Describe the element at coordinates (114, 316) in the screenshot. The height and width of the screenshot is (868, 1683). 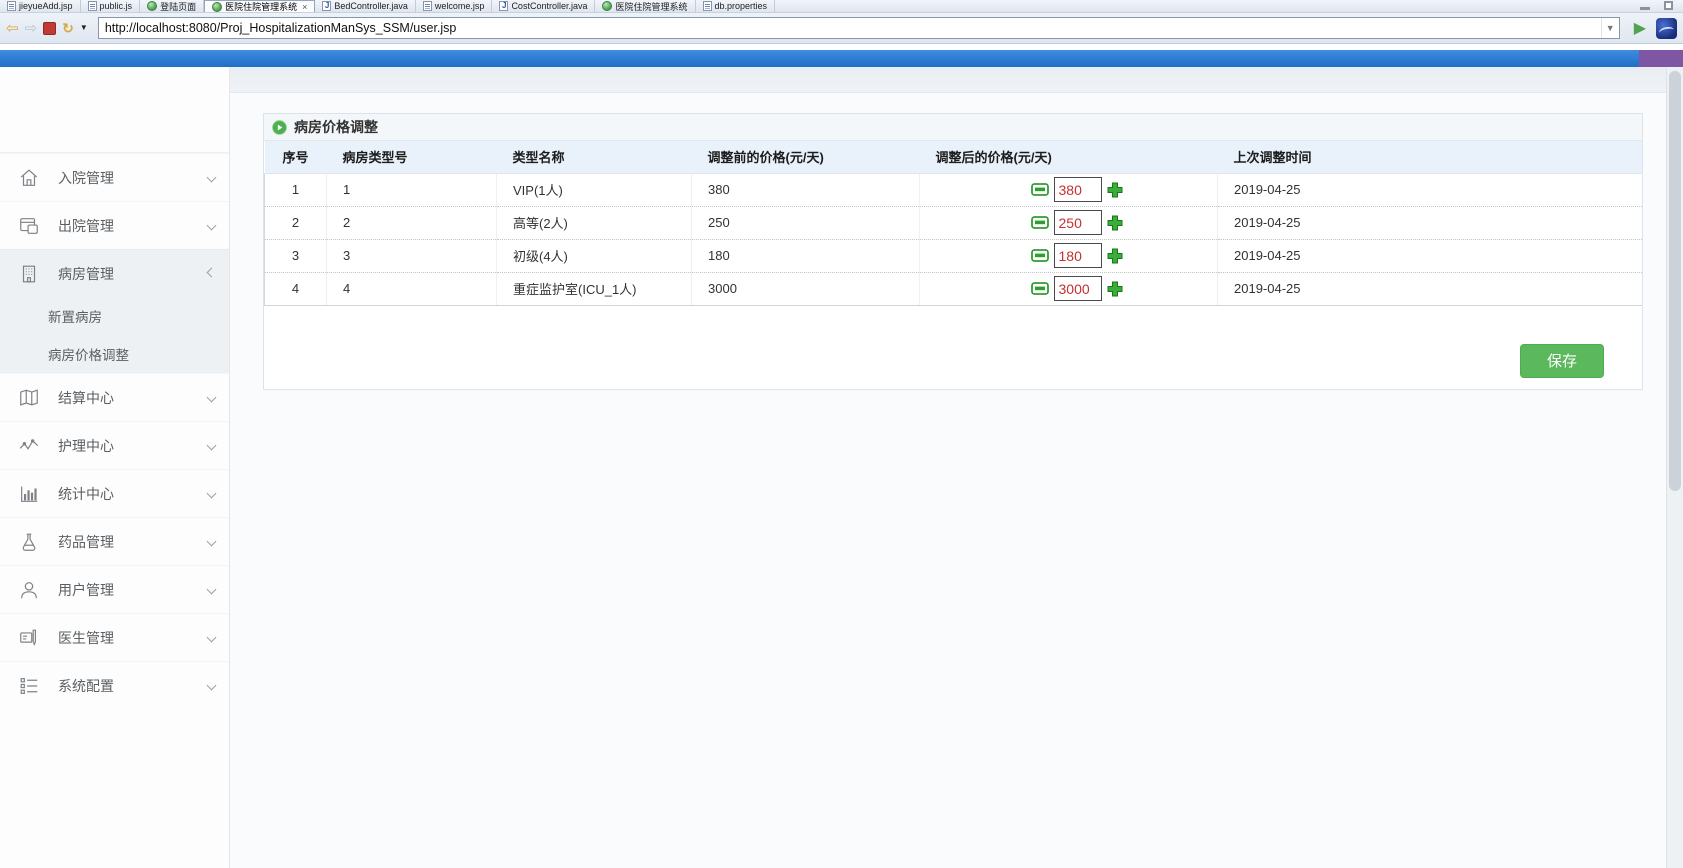
I see `sidebar-subitem-new-ward: 新置病房` at that location.